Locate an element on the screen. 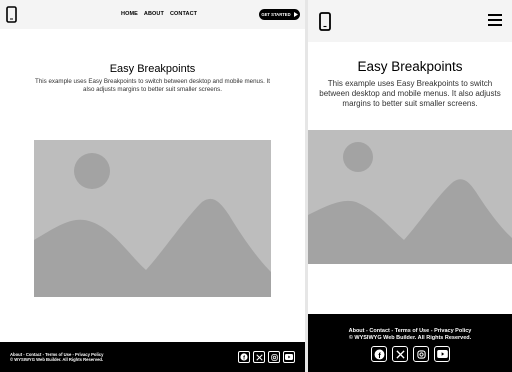 This screenshot has width=512, height=372. get-started-button: GET STARTED is located at coordinates (279, 14).